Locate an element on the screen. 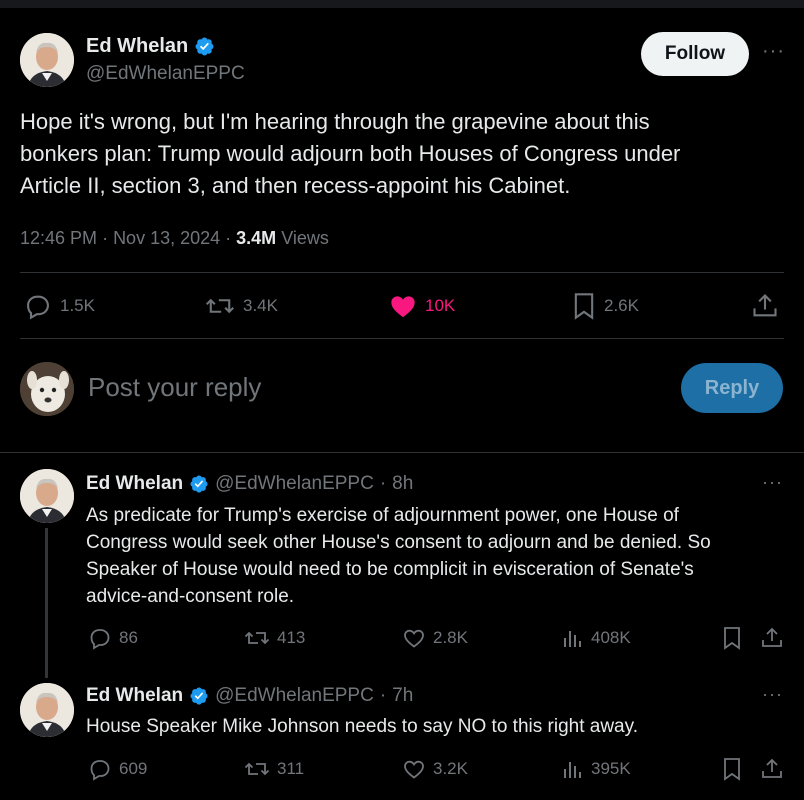 Image resolution: width=804 pixels, height=800 pixels. current-user-avatar is located at coordinates (47, 389).